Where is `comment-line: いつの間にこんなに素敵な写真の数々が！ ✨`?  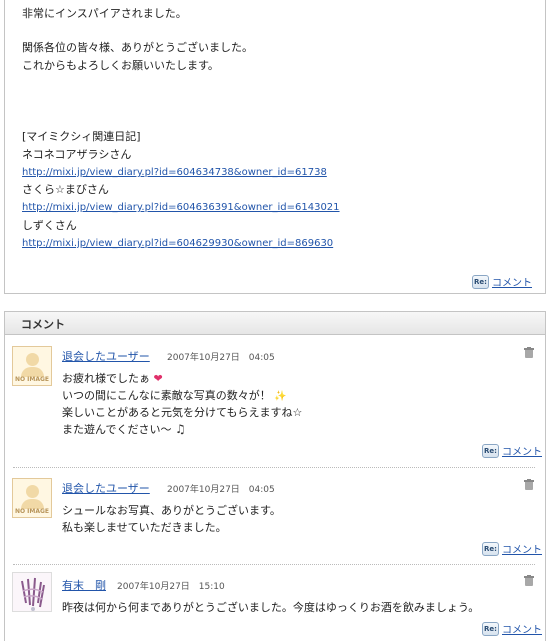 comment-line: いつの間にこんなに素敵な写真の数々が！ ✨ is located at coordinates (174, 396).